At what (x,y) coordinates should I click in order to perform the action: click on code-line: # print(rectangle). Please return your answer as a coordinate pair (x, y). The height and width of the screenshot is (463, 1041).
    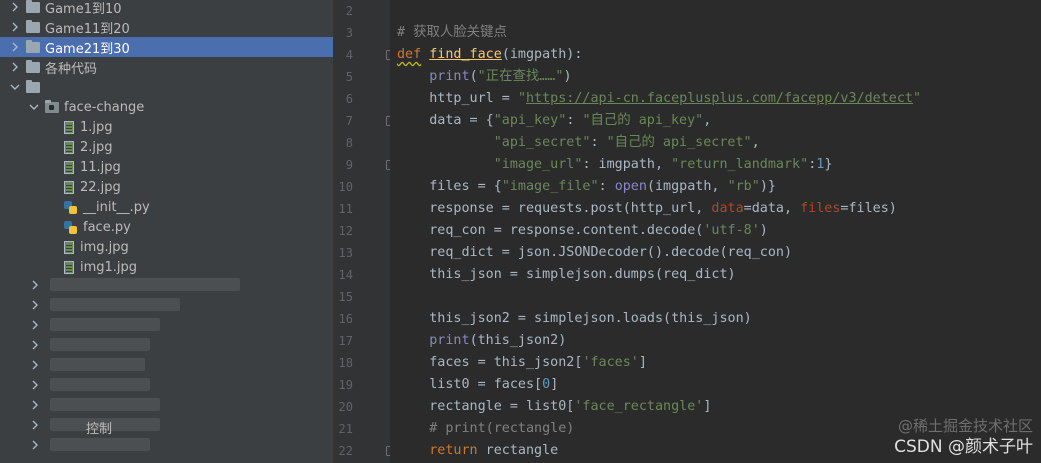
    Looking at the image, I should click on (485, 429).